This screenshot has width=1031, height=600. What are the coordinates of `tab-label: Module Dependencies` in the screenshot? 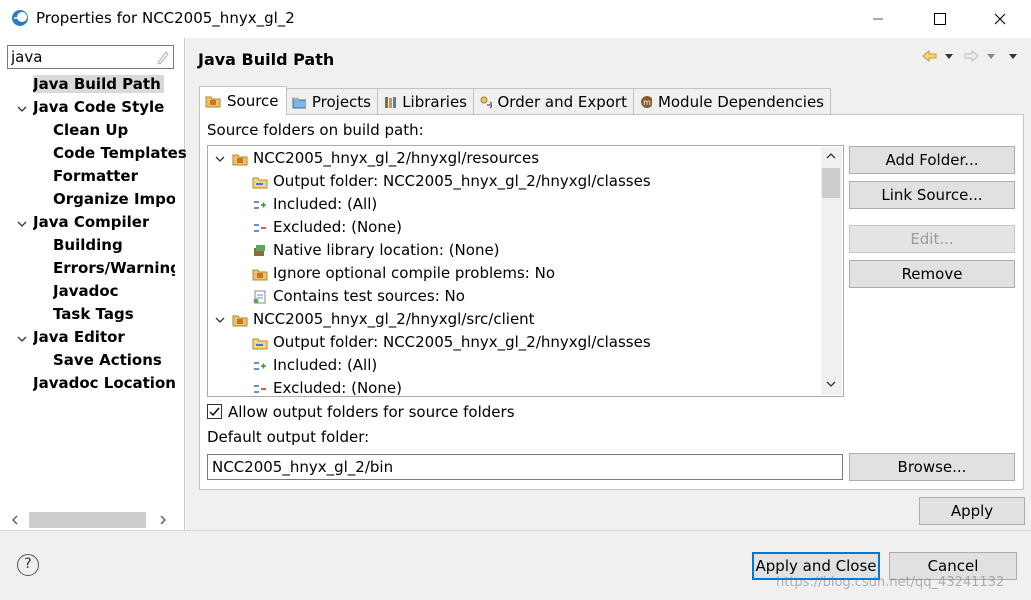 It's located at (740, 101).